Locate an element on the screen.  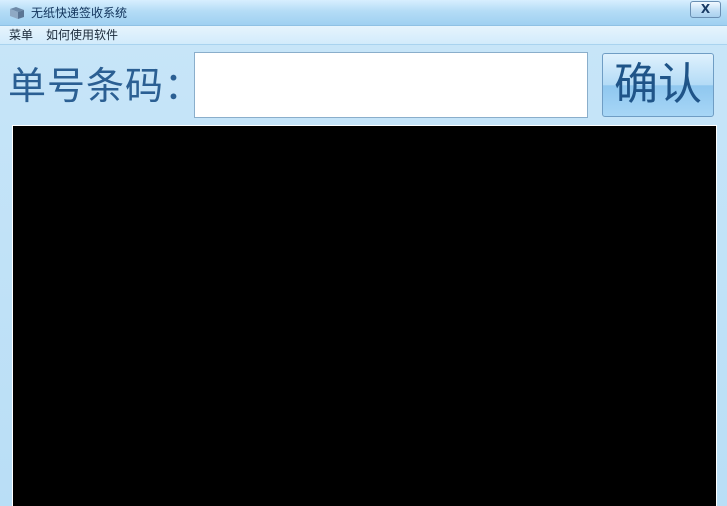
confirm-button: 确认 is located at coordinates (658, 85).